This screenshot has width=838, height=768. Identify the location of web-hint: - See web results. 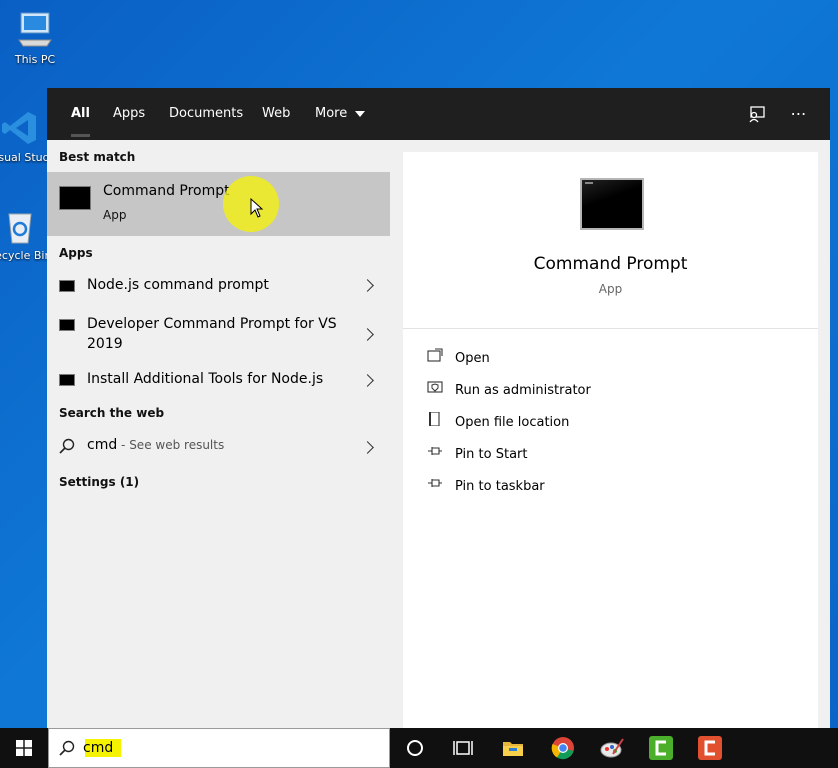
(171, 445).